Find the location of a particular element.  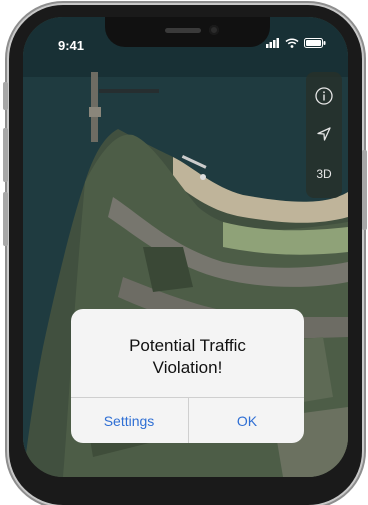

mute-switch is located at coordinates (5, 96).